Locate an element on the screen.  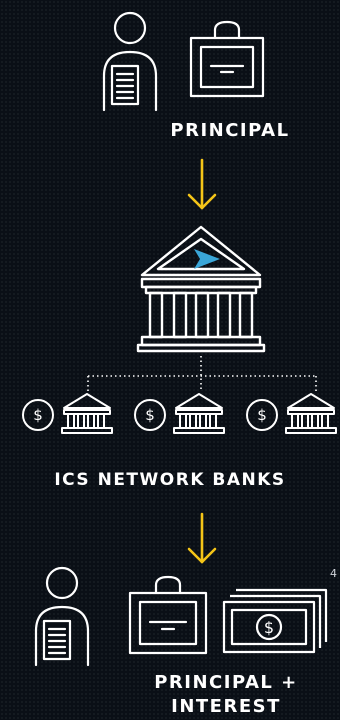
principal-interest-label-line2: INTEREST is located at coordinates (226, 706).